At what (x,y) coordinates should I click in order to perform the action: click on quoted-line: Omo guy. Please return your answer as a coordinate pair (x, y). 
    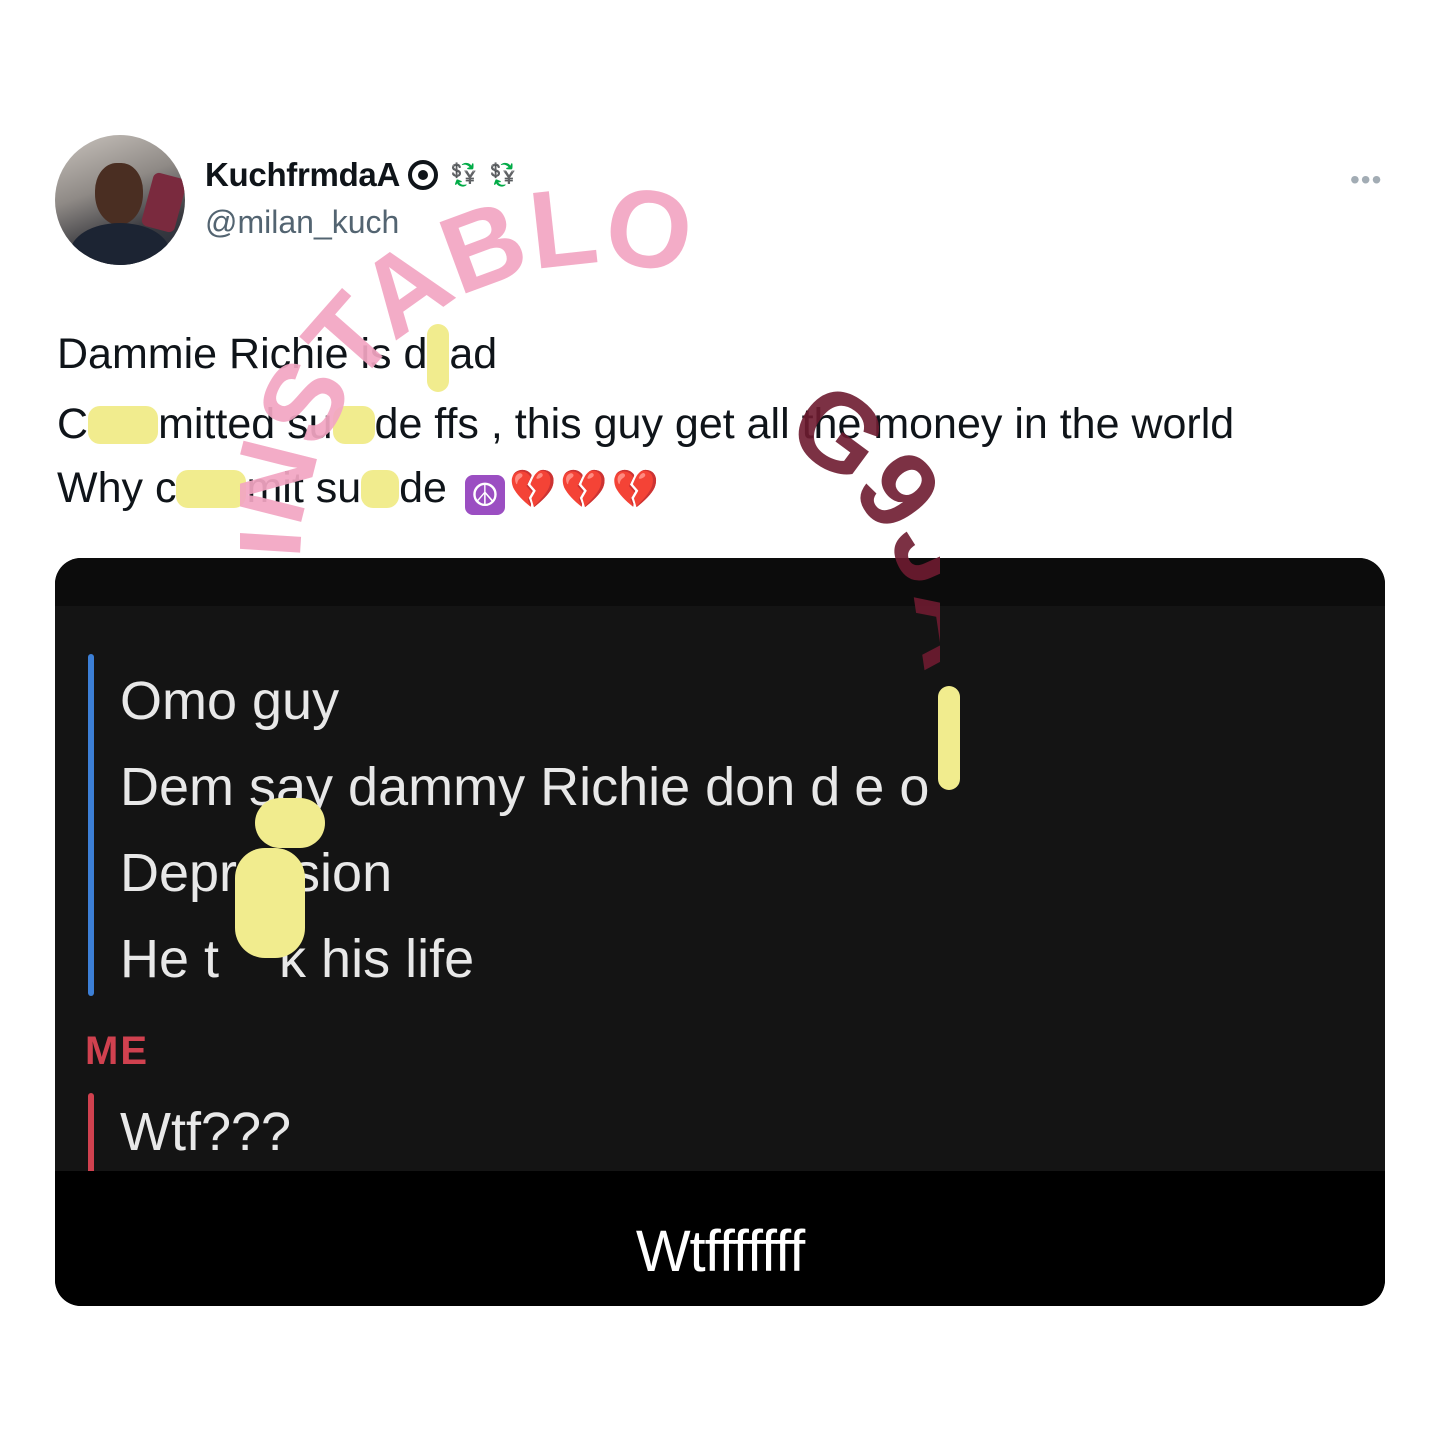
    Looking at the image, I should click on (230, 701).